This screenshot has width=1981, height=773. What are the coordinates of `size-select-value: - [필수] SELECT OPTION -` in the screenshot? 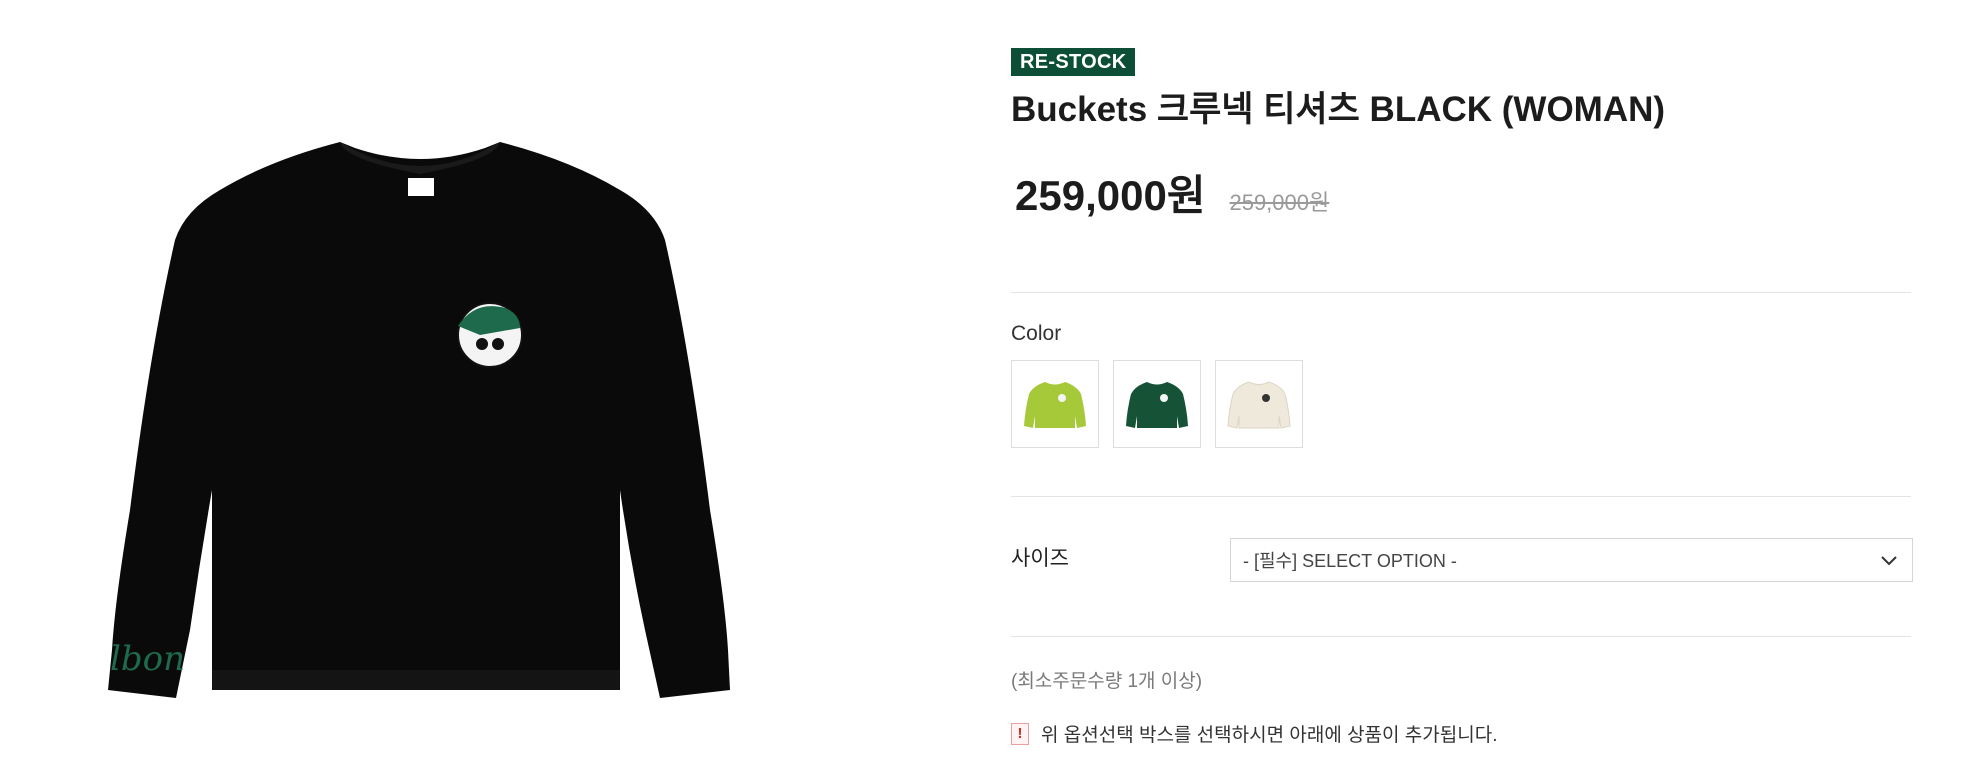 It's located at (1350, 561).